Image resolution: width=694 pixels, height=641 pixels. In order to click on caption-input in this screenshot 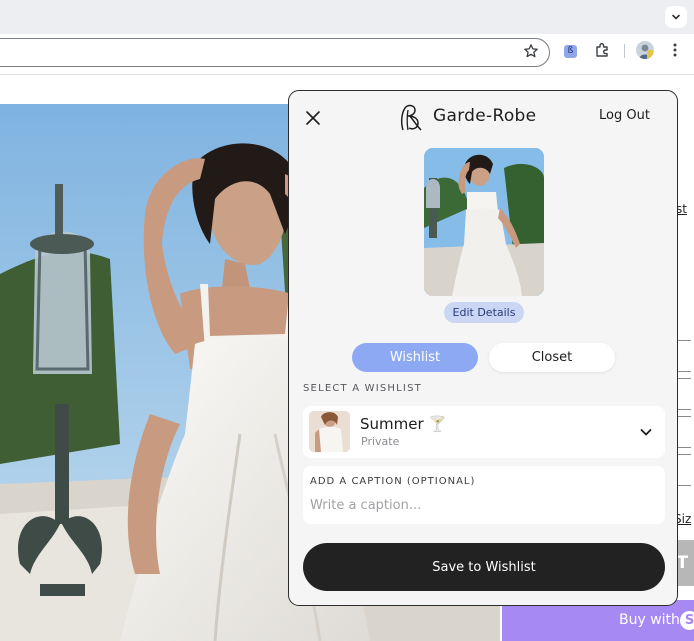, I will do `click(482, 505)`.